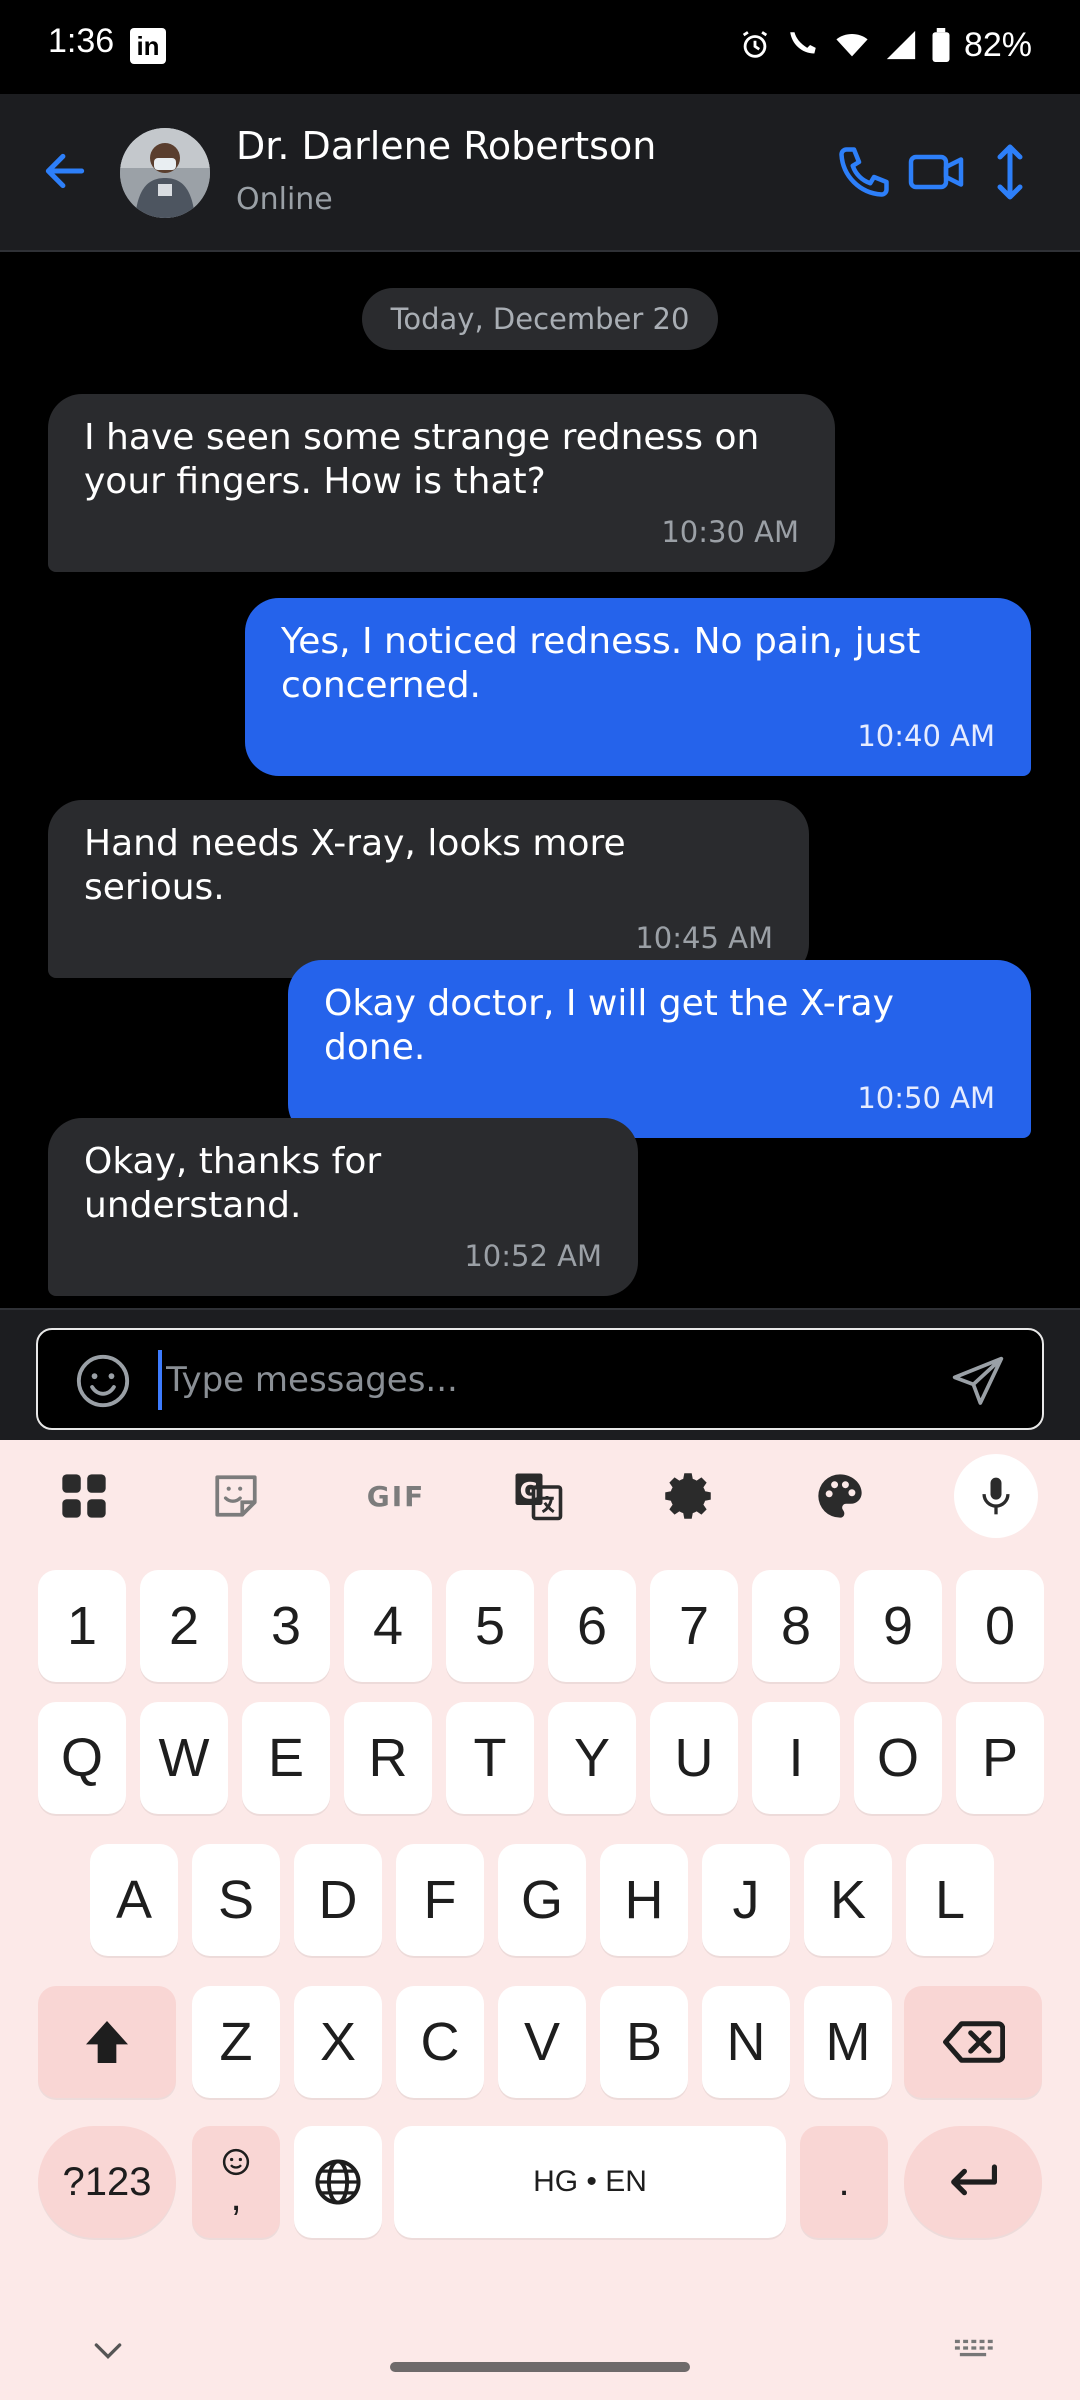 The height and width of the screenshot is (2400, 1080). Describe the element at coordinates (852, 45) in the screenshot. I see `wifi-icon` at that location.